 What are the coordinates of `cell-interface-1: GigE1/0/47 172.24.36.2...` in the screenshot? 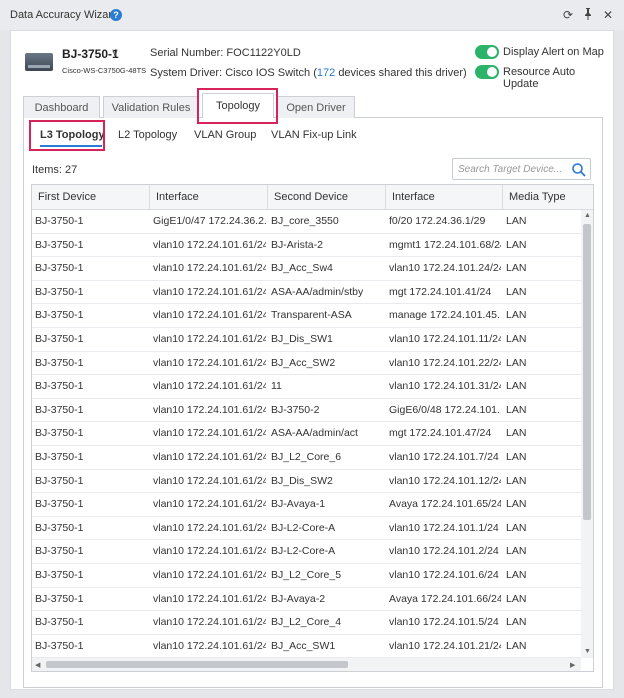 It's located at (209, 221).